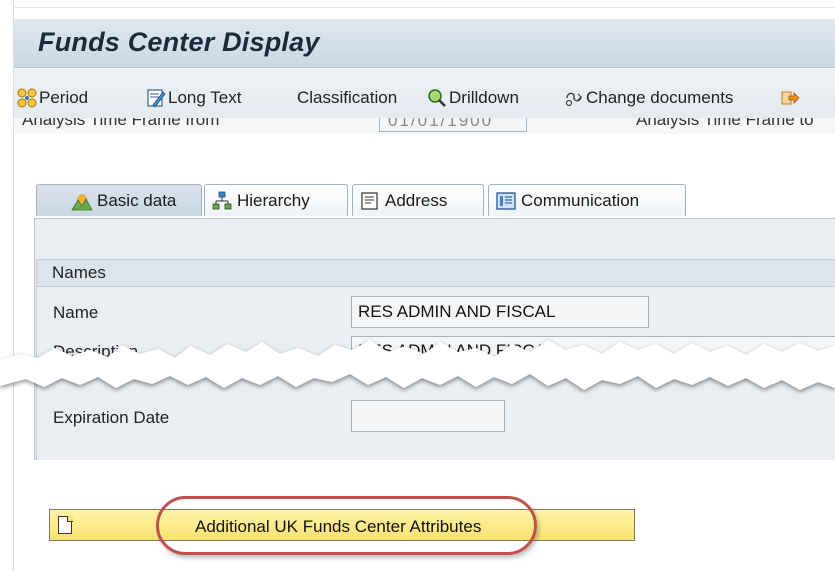  I want to click on basic-data-icon, so click(82, 201).